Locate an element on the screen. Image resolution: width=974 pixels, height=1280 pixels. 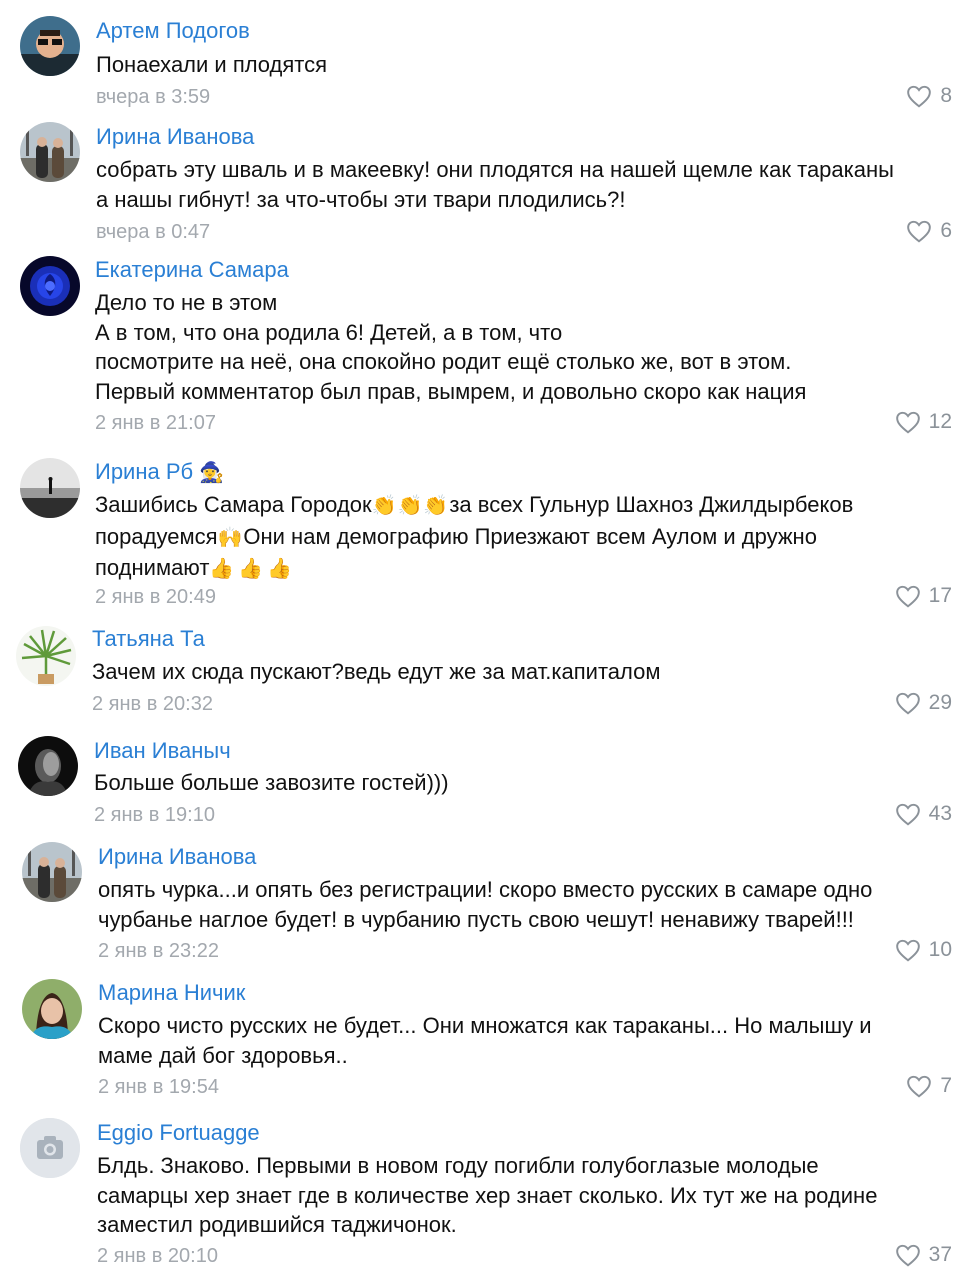
like-count: 17 is located at coordinates (940, 595).